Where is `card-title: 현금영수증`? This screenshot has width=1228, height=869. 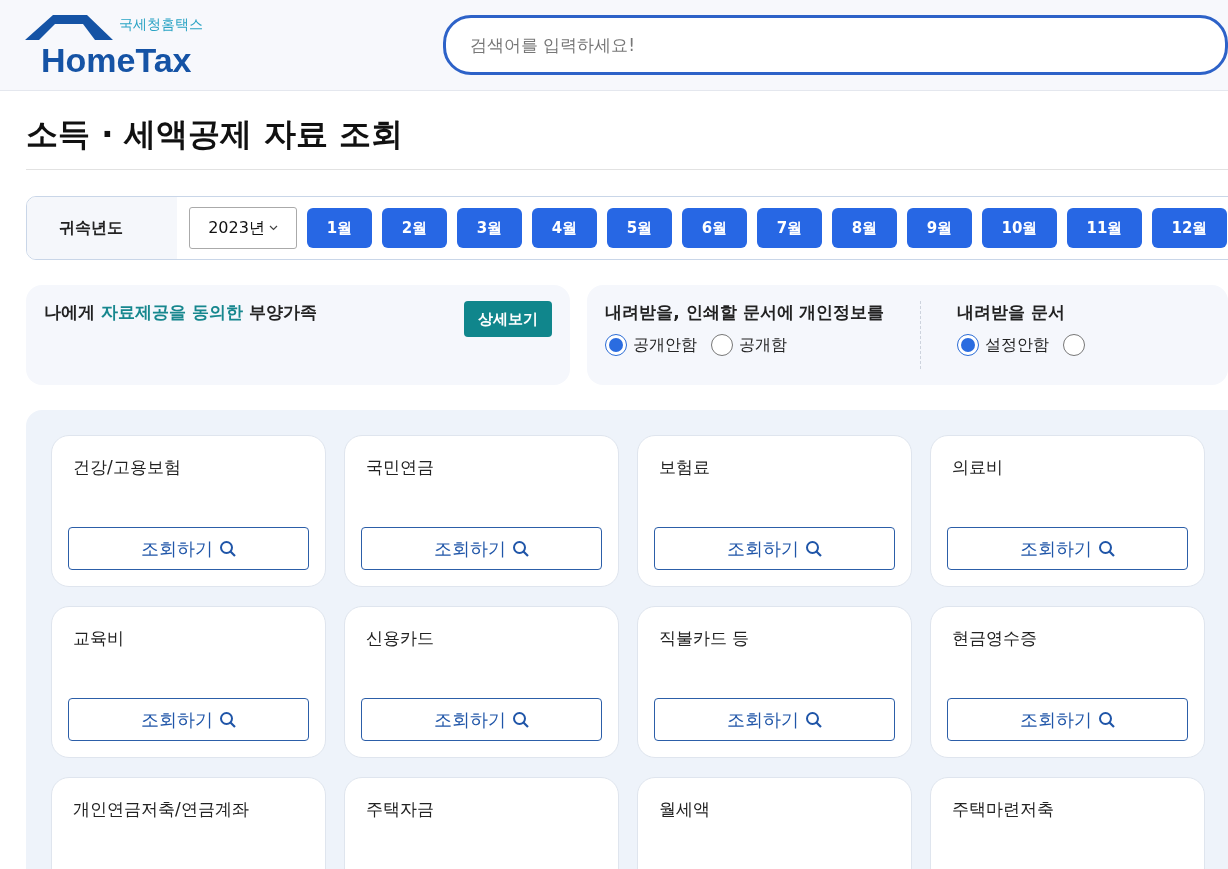
card-title: 현금영수증 is located at coordinates (995, 638).